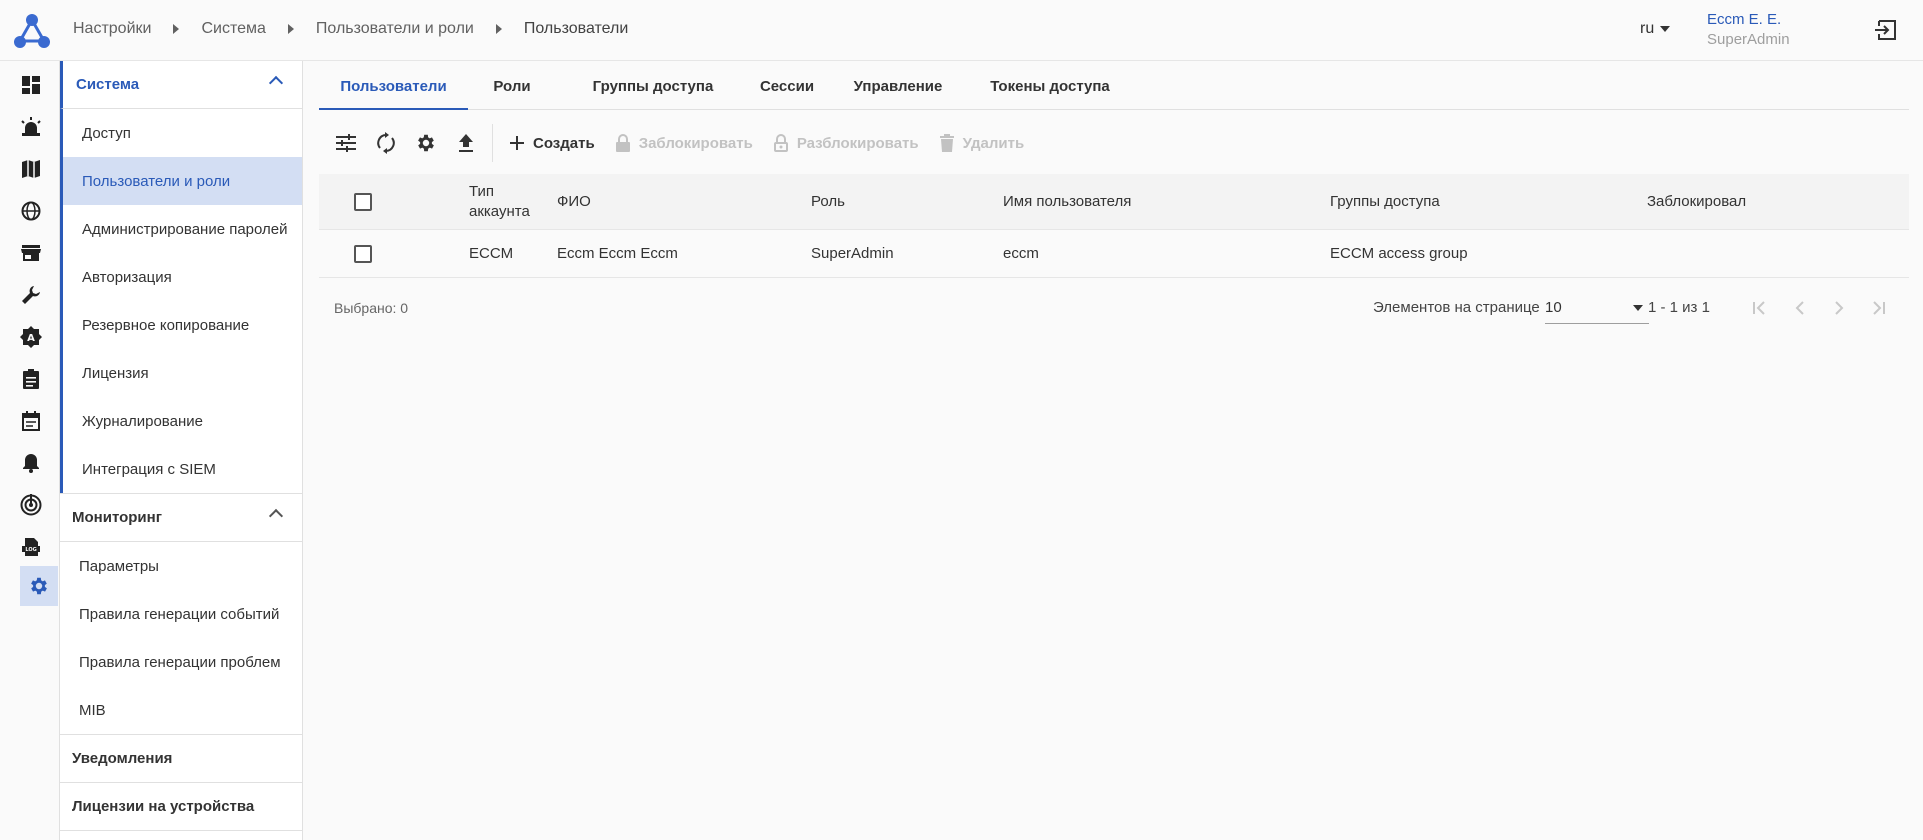 This screenshot has height=840, width=1923. What do you see at coordinates (1800, 308) in the screenshot?
I see `prev-page-icon` at bounding box center [1800, 308].